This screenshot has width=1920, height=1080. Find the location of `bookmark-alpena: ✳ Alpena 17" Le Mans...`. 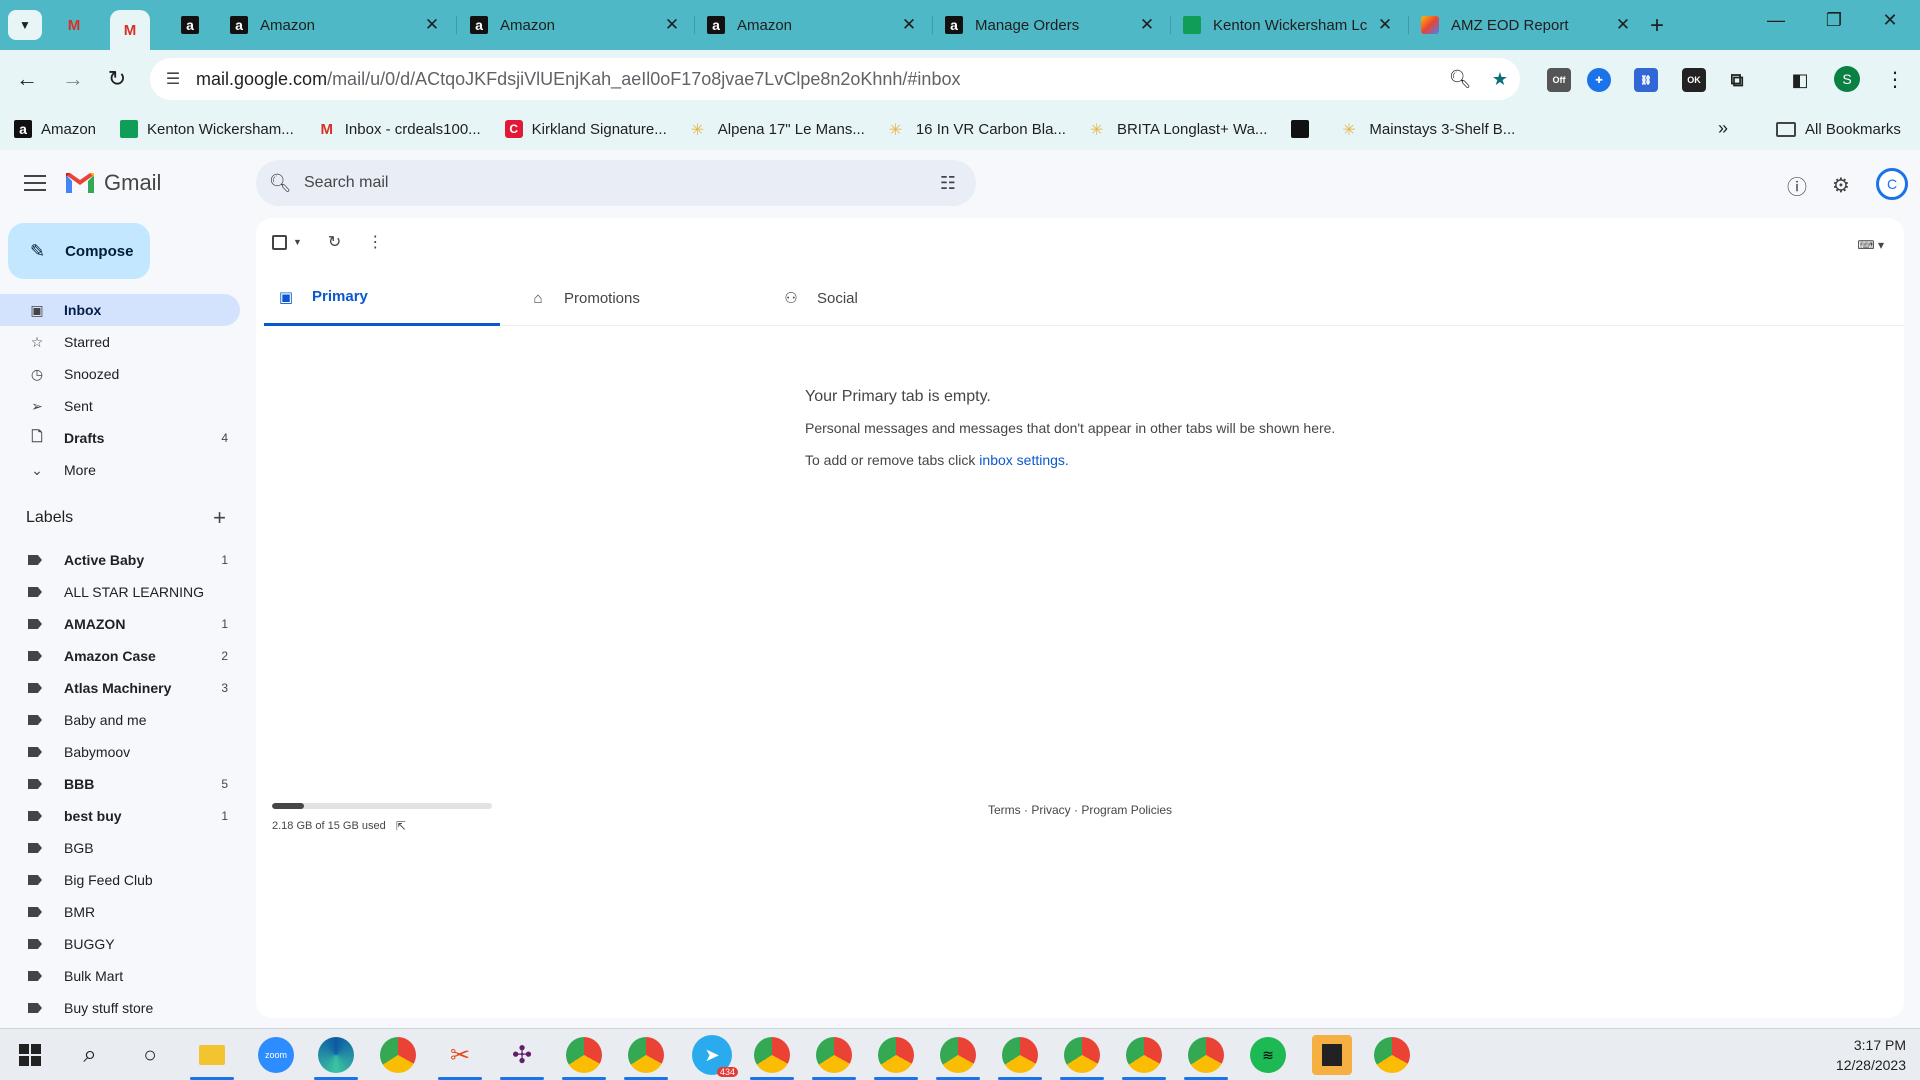

bookmark-alpena: ✳ Alpena 17" Le Mans... is located at coordinates (778, 130).